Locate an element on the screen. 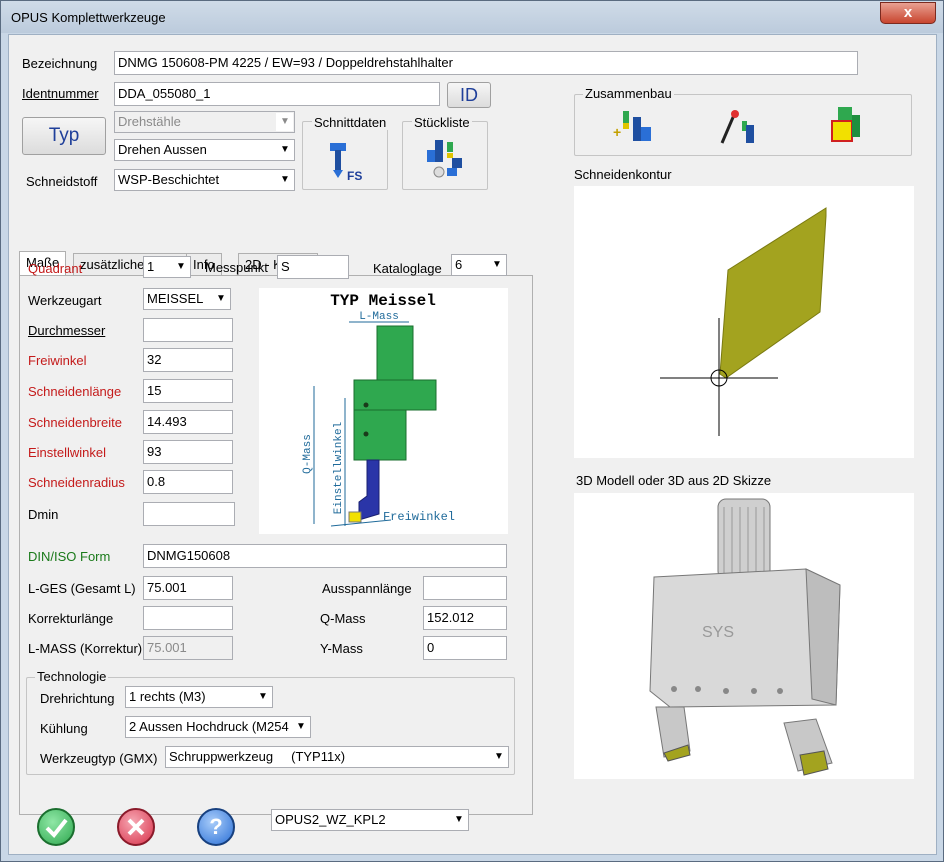  schnittdaten-group: Schnittdaten FS is located at coordinates (345, 152).